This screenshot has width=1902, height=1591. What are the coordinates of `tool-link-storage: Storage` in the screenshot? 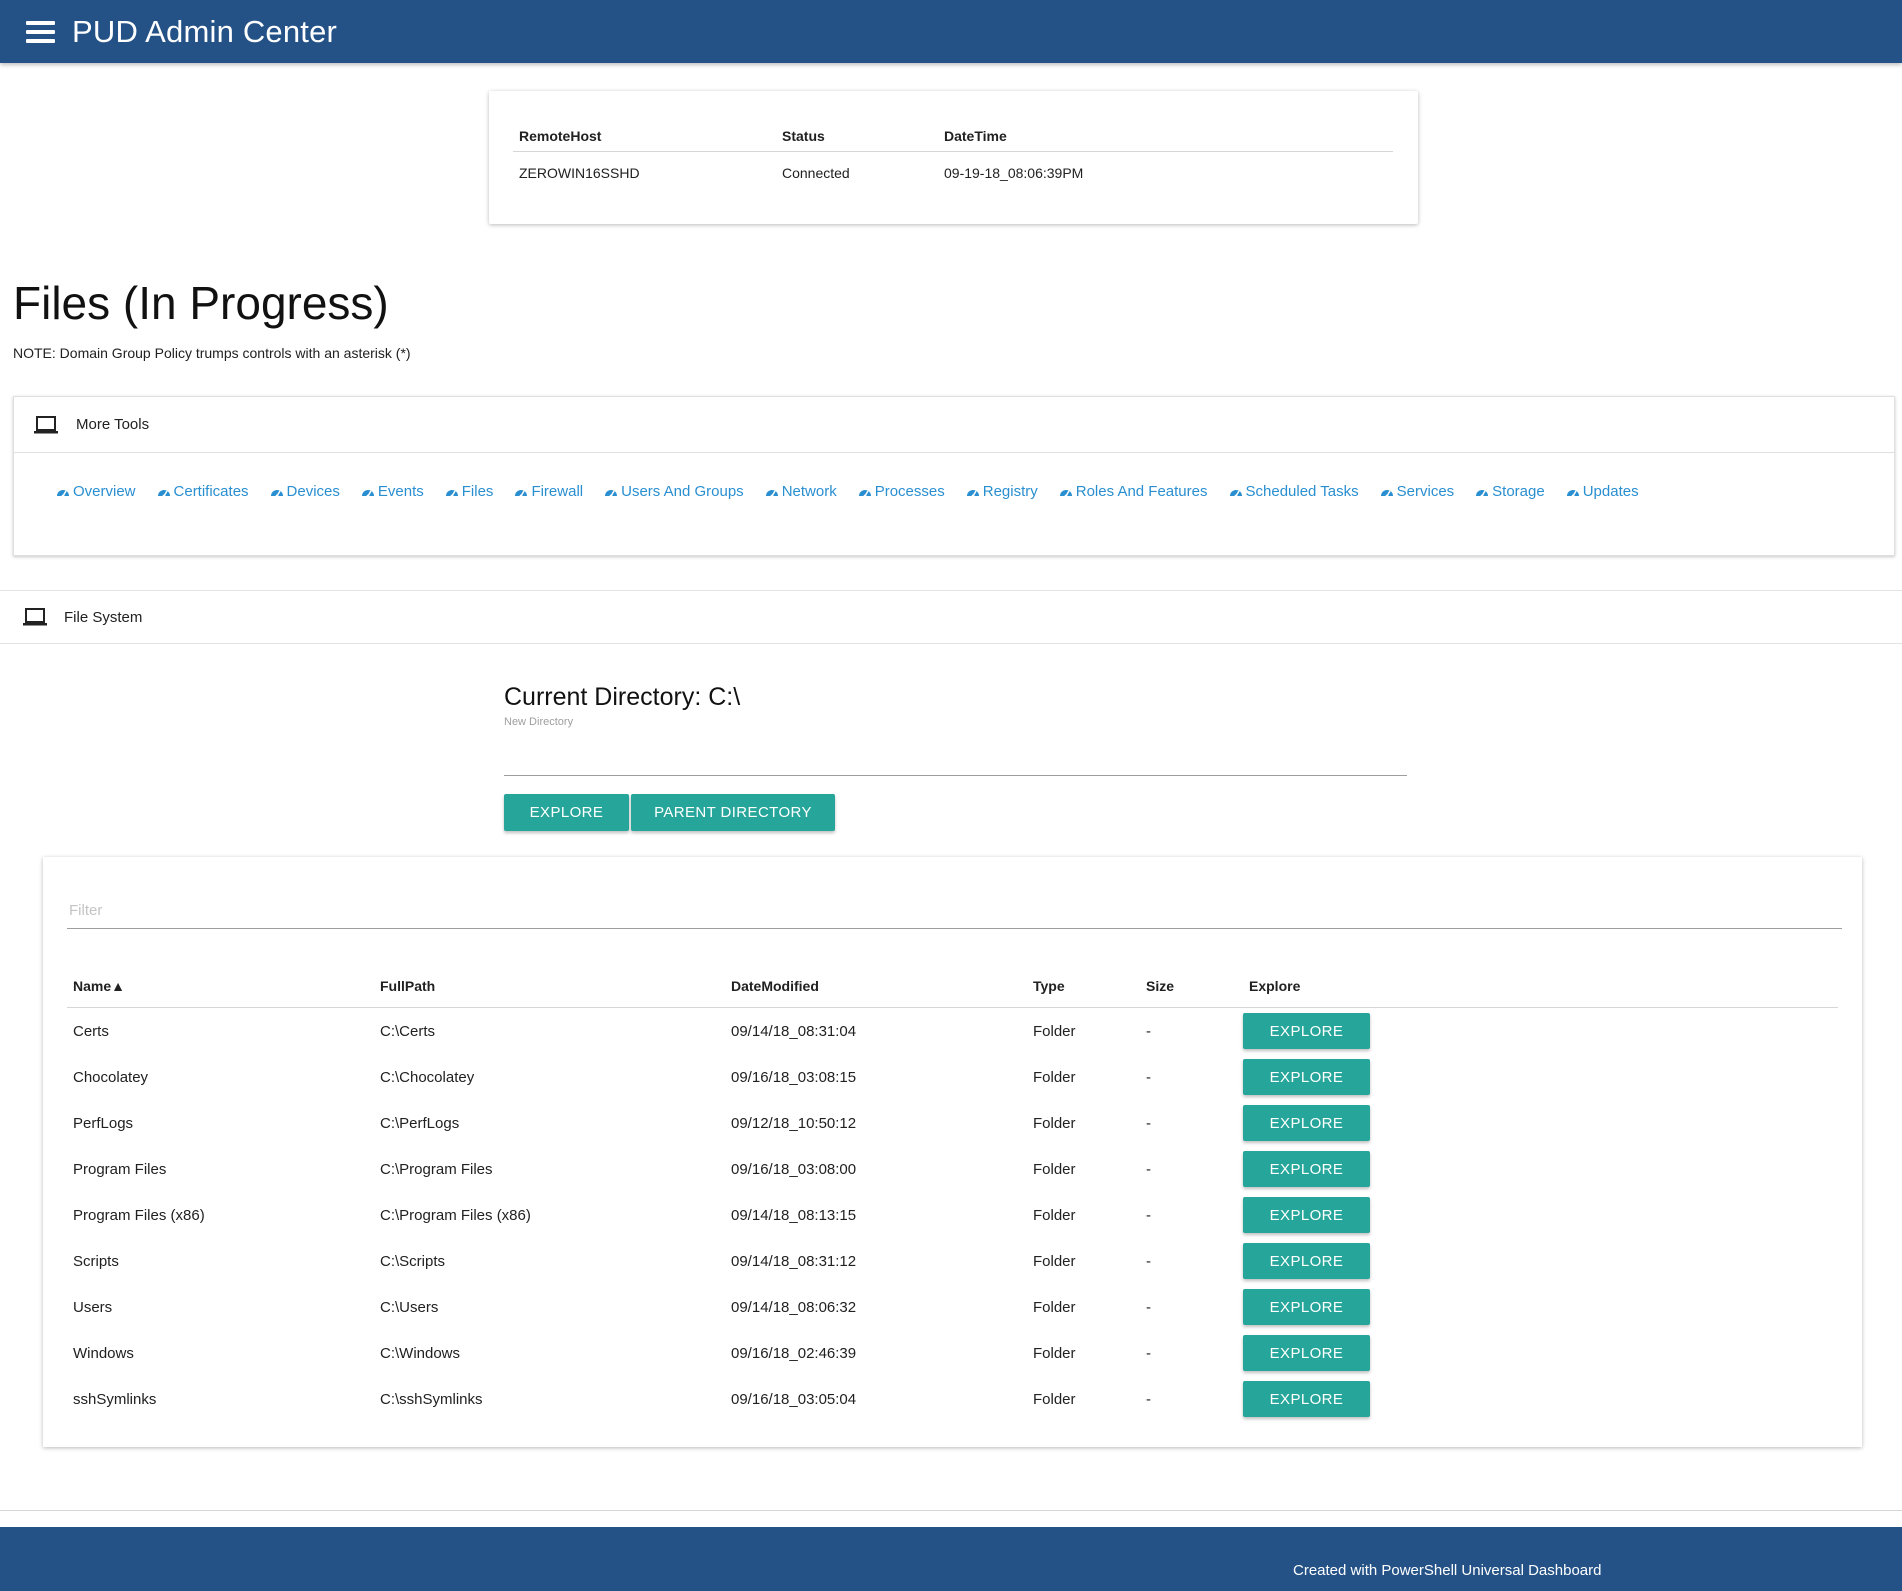 It's located at (1510, 491).